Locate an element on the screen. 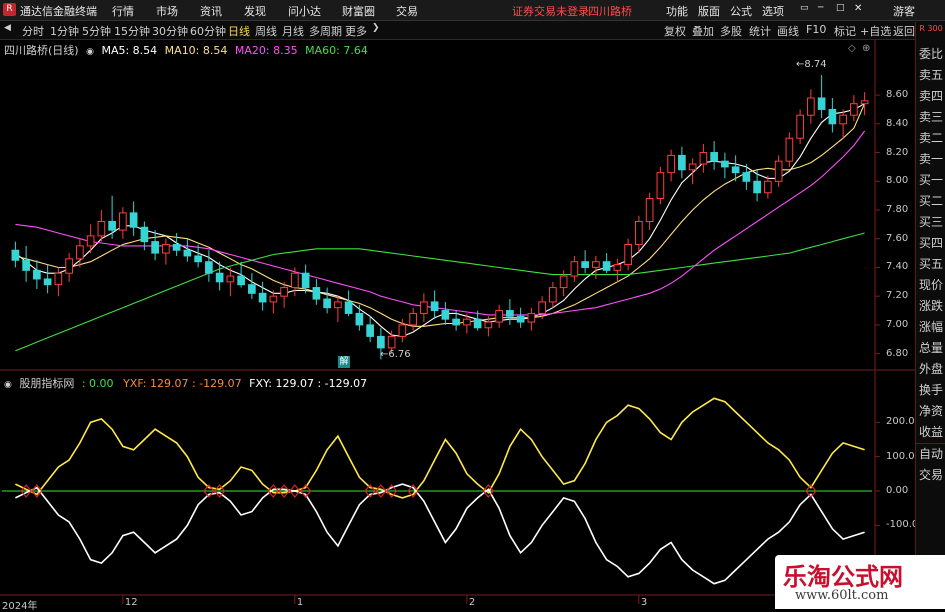 This screenshot has width=945, height=612. period-multi: 多周期 is located at coordinates (325, 31).